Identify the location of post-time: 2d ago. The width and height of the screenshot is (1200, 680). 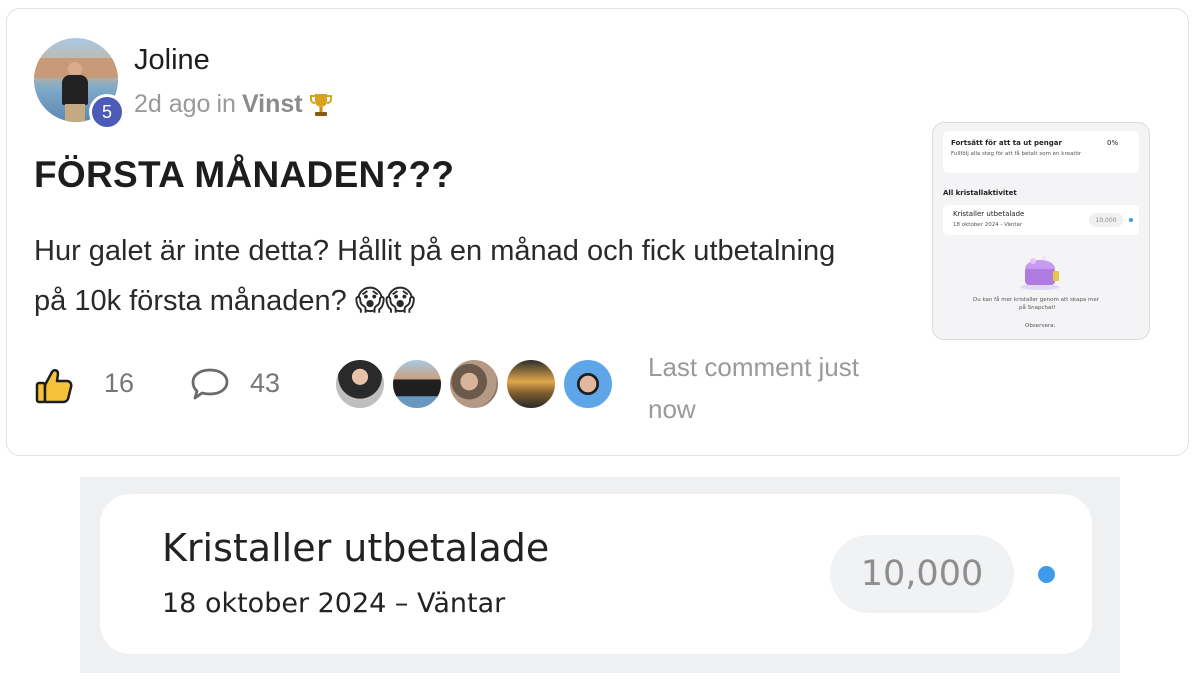
(172, 104).